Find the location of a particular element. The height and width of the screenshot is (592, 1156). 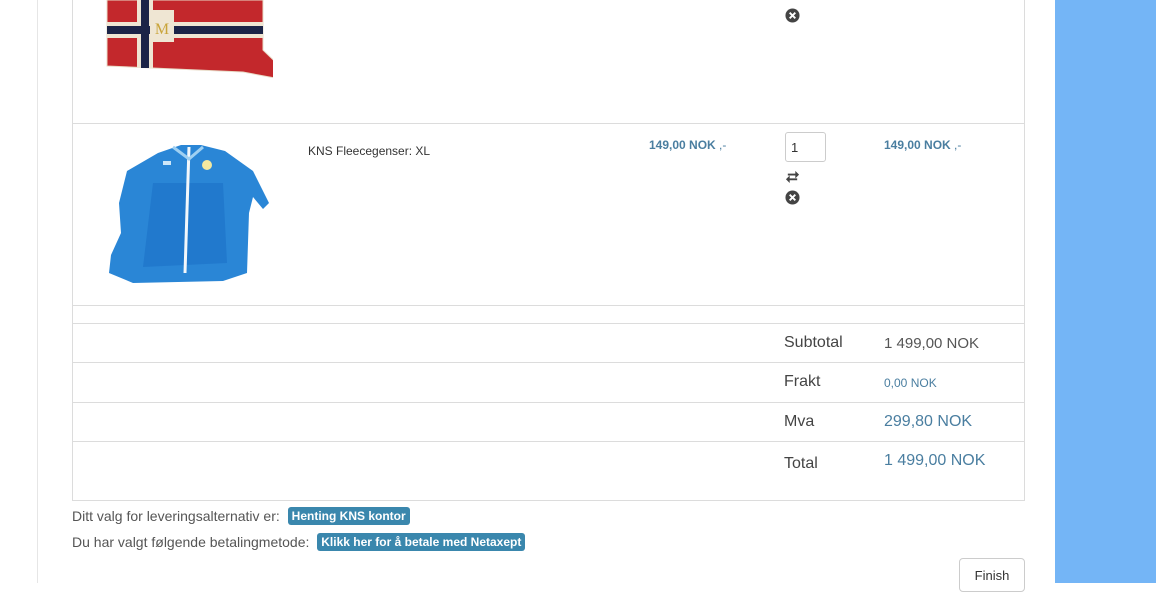

vat-value: 299,80 NOK is located at coordinates (928, 421).